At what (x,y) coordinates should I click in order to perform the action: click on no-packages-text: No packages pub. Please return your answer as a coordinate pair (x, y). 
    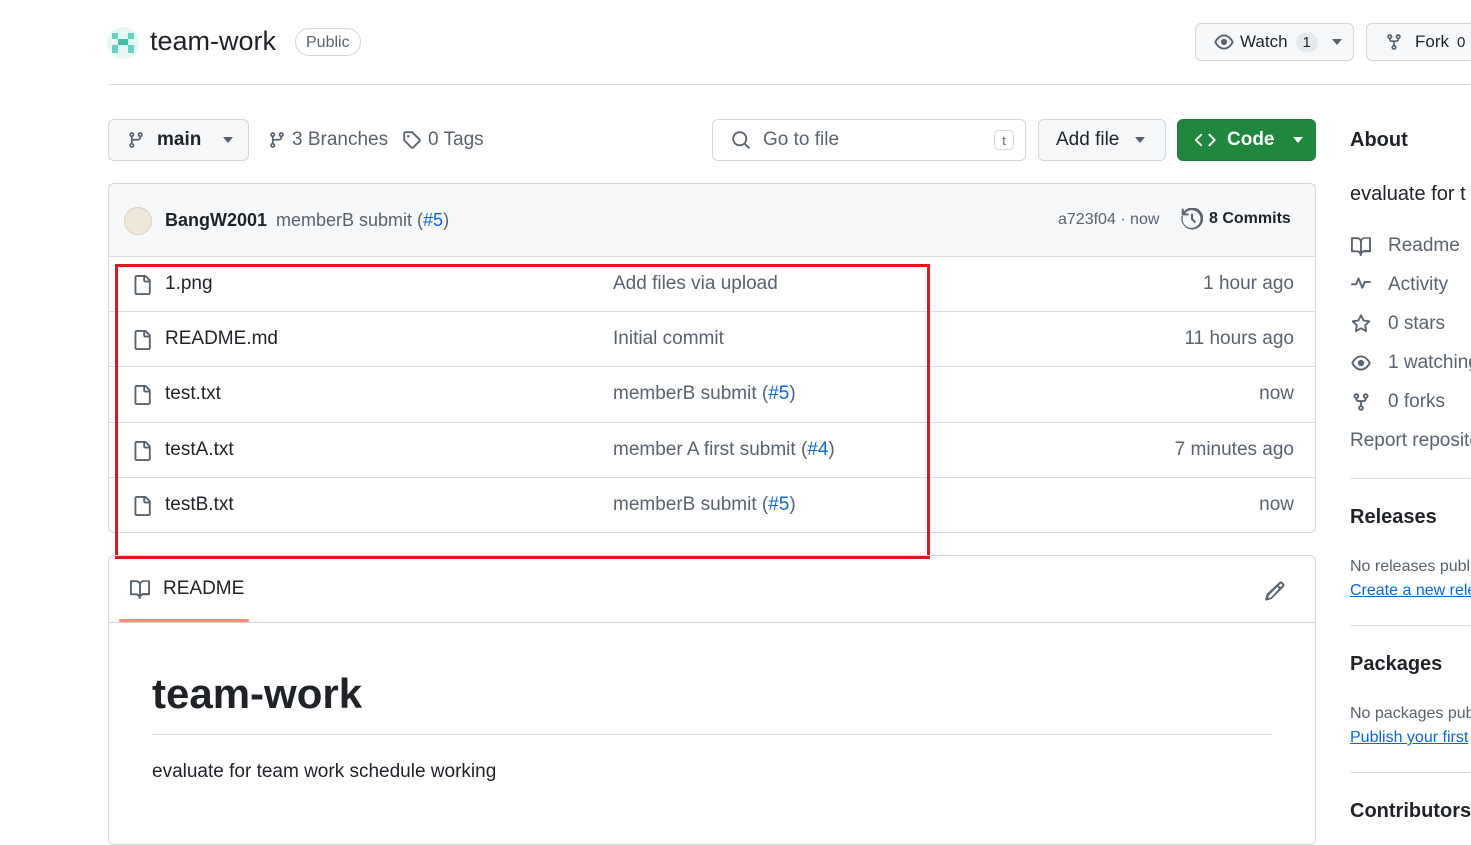
    Looking at the image, I should click on (1410, 713).